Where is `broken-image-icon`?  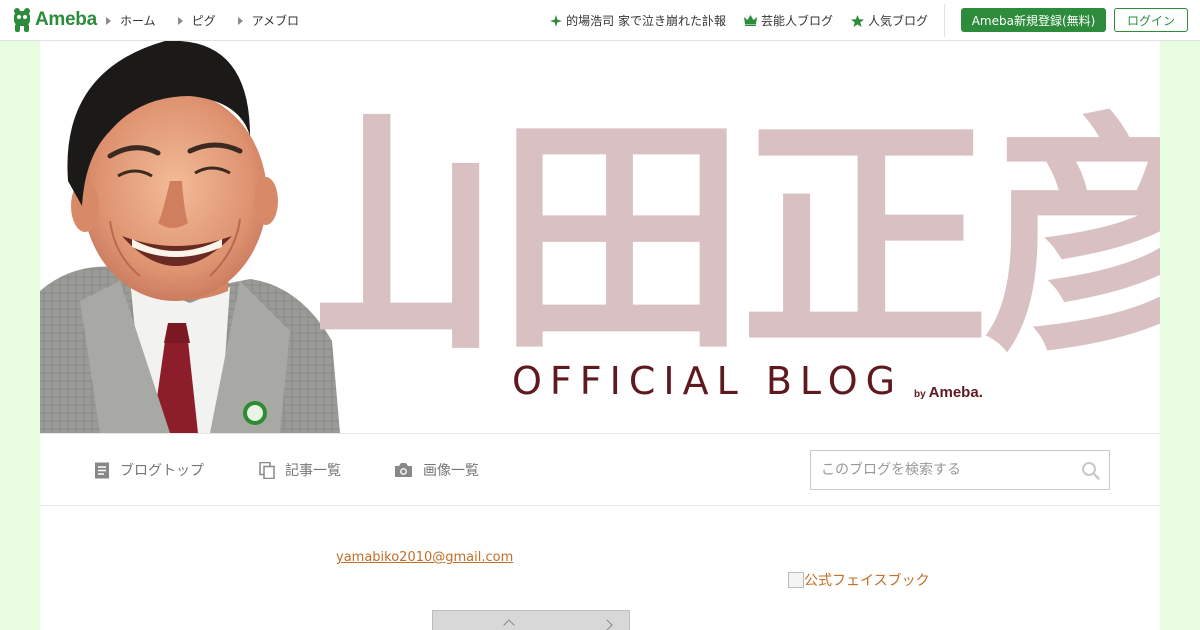
broken-image-icon is located at coordinates (796, 580).